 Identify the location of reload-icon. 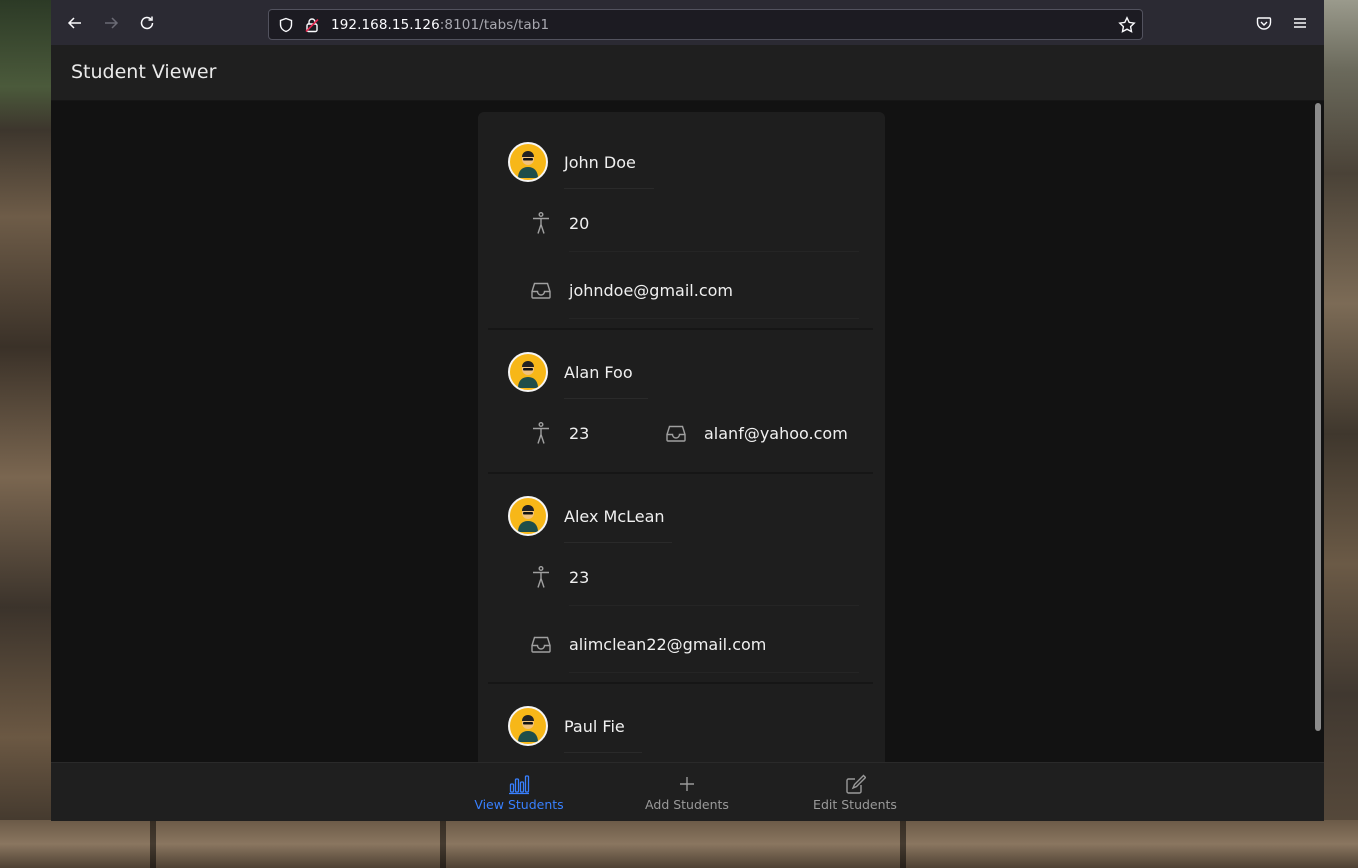
(147, 23).